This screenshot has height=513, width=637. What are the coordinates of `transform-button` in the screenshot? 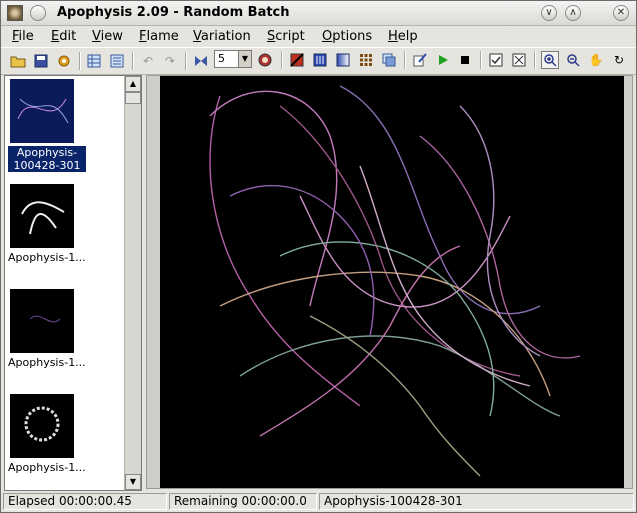 It's located at (389, 60).